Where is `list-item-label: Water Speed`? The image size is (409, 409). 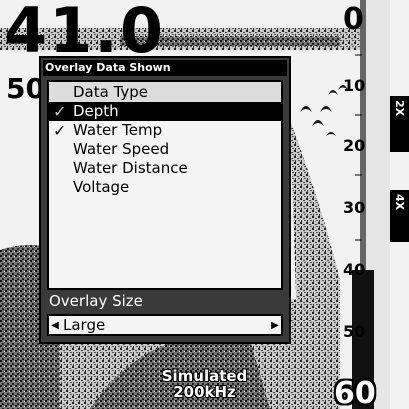 list-item-label: Water Speed is located at coordinates (121, 149).